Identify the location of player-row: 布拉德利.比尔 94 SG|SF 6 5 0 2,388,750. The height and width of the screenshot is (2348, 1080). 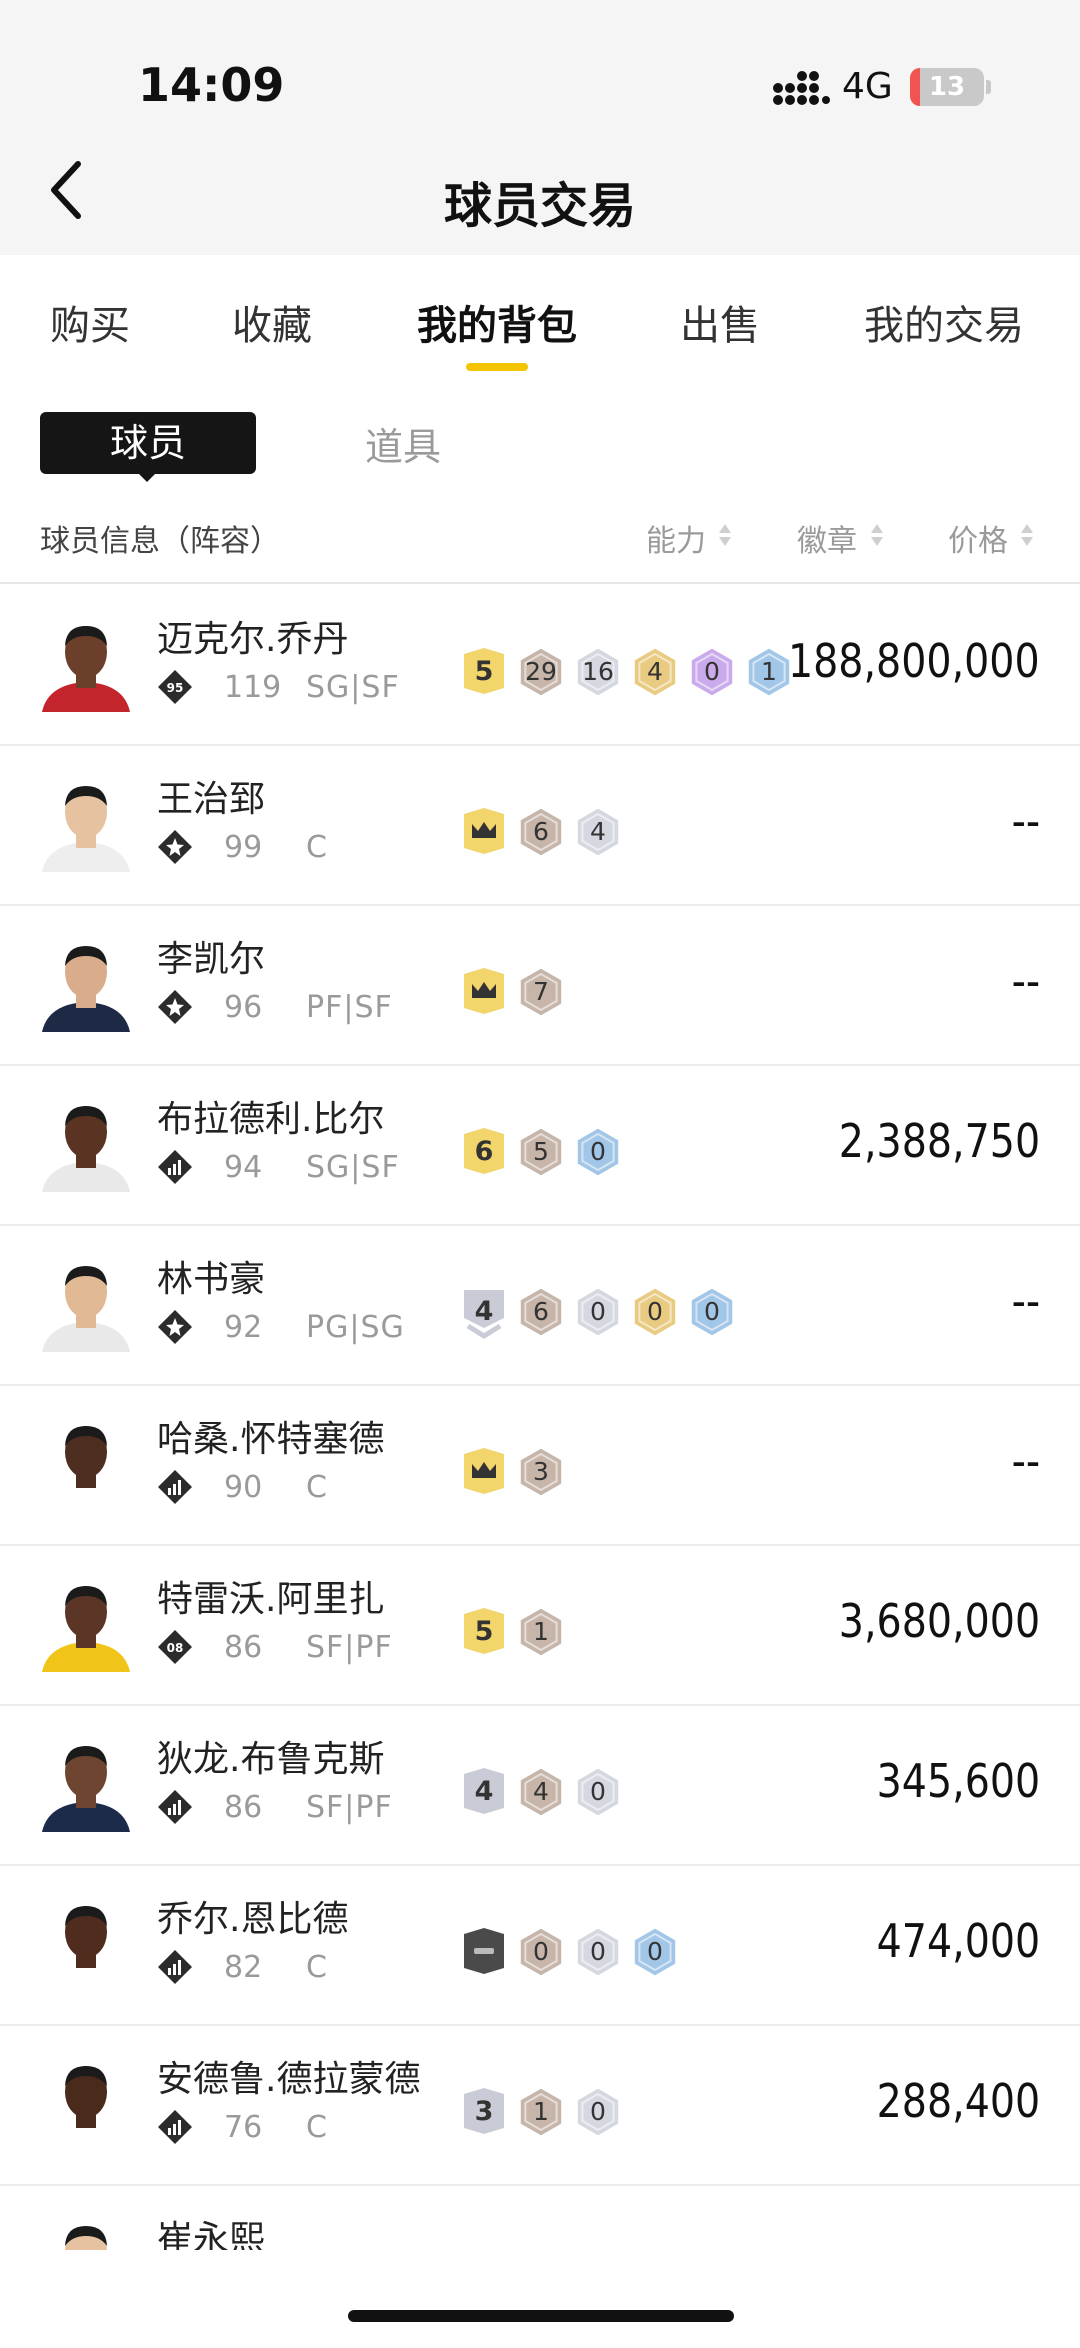
(540, 1146).